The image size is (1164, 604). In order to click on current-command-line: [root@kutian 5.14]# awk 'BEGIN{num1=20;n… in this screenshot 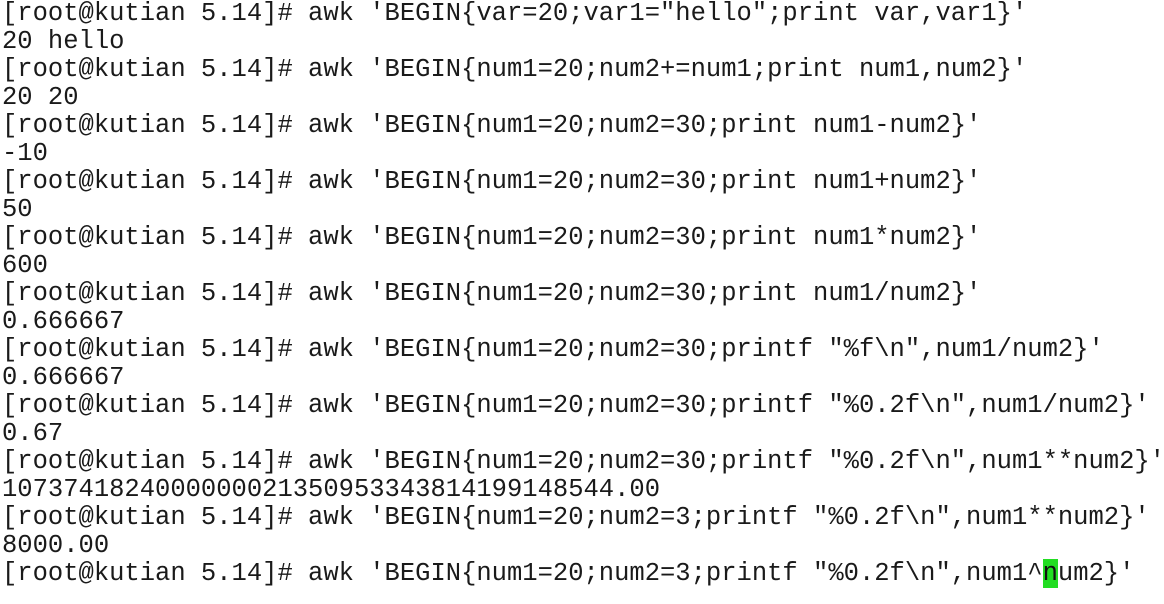, I will do `click(583, 573)`.